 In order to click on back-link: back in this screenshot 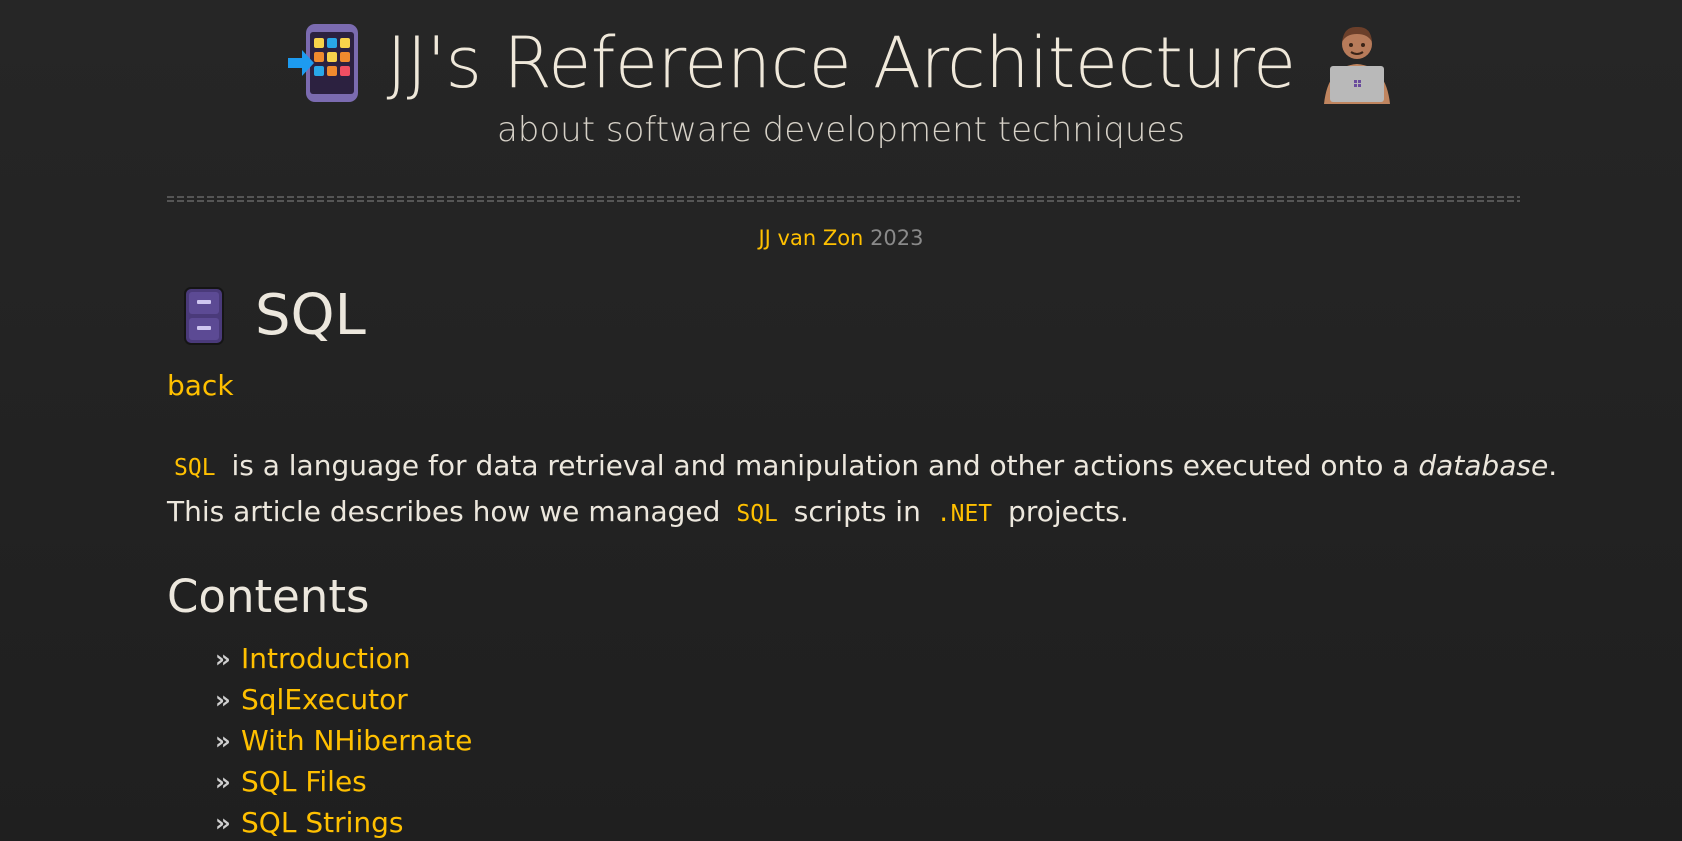, I will do `click(847, 386)`.